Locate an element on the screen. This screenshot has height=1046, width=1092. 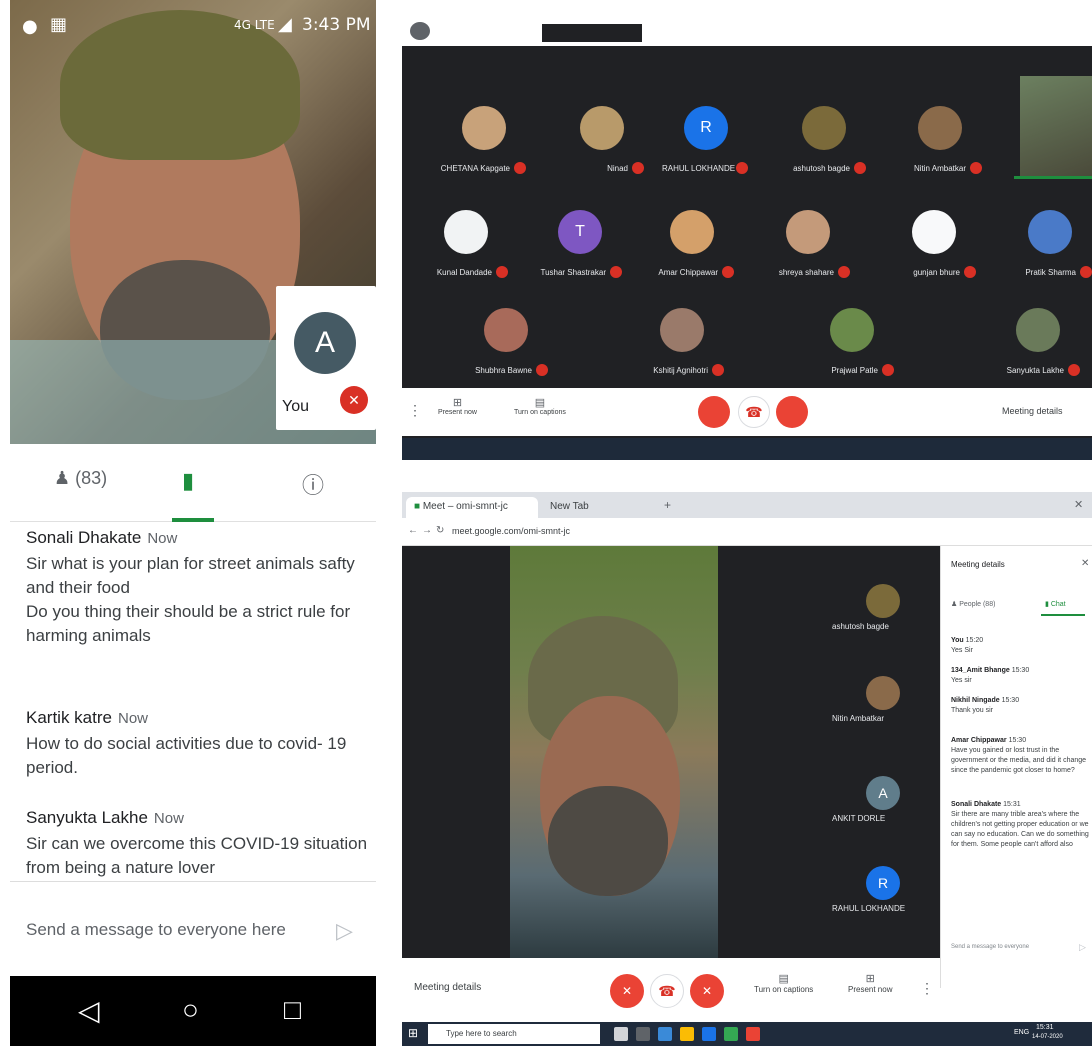
tab-new: New Tab is located at coordinates (597, 507).